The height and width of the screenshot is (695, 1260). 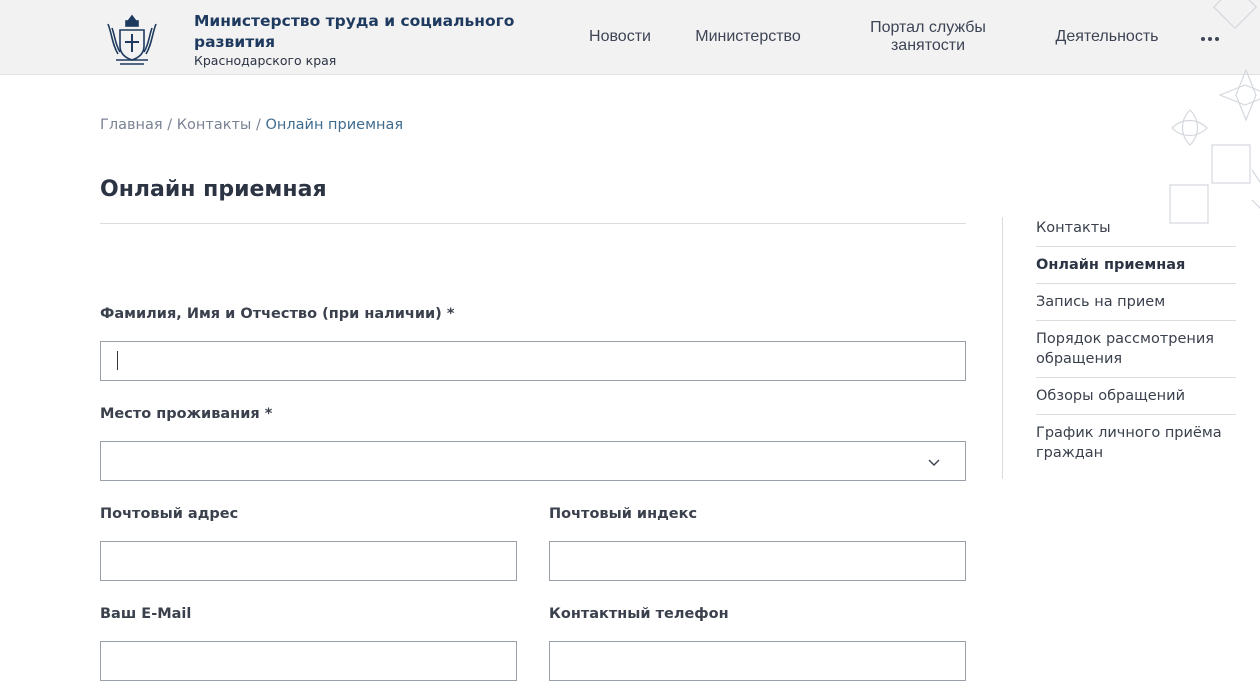 What do you see at coordinates (1136, 302) in the screenshot?
I see `sidebar-item-appointment: Запись на прием` at bounding box center [1136, 302].